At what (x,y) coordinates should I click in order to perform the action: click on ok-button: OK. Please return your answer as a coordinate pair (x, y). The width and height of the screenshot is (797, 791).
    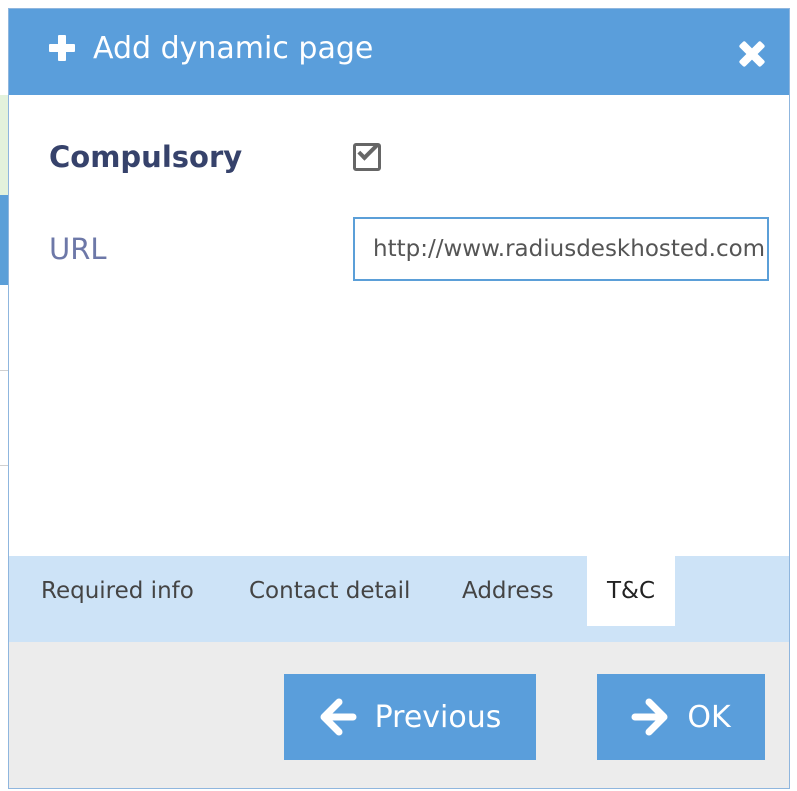
    Looking at the image, I should click on (681, 717).